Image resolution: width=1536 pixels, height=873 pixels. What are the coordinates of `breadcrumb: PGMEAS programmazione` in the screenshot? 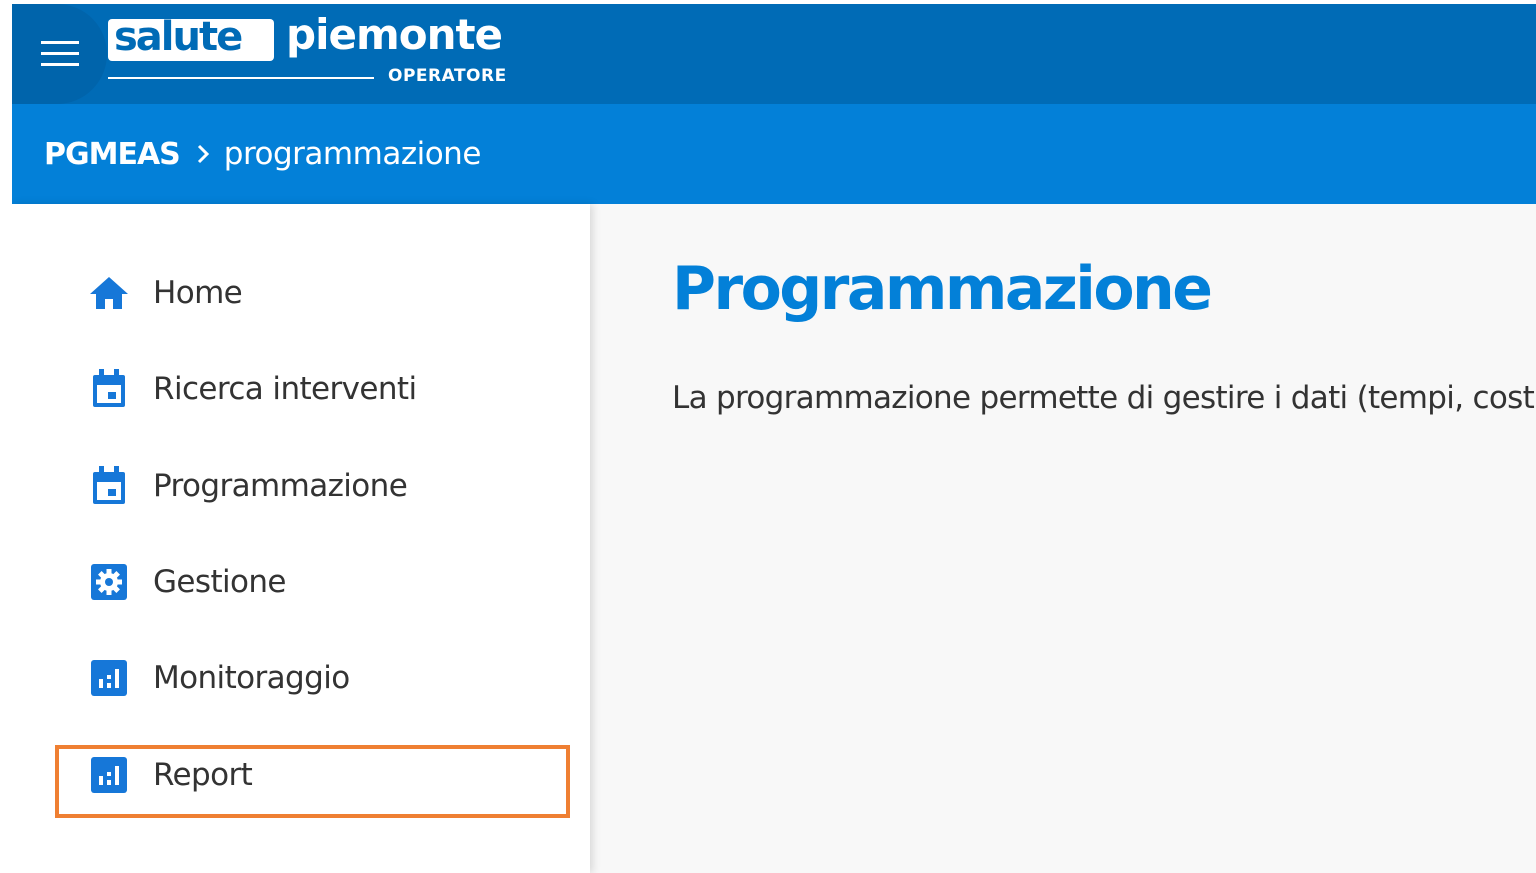 It's located at (774, 154).